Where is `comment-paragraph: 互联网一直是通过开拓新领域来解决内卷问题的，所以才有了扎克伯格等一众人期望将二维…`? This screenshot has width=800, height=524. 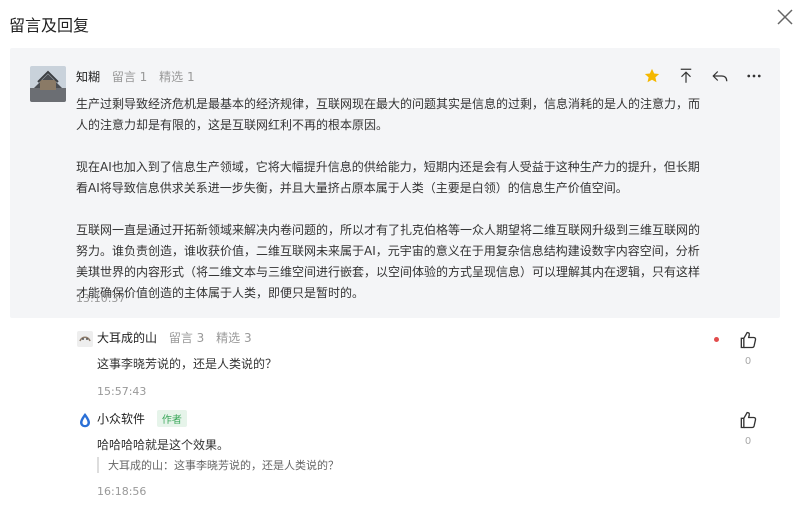 comment-paragraph: 互联网一直是通过开拓新领域来解决内卷问题的，所以才有了扎克伯格等一众人期望将二维… is located at coordinates (388, 261).